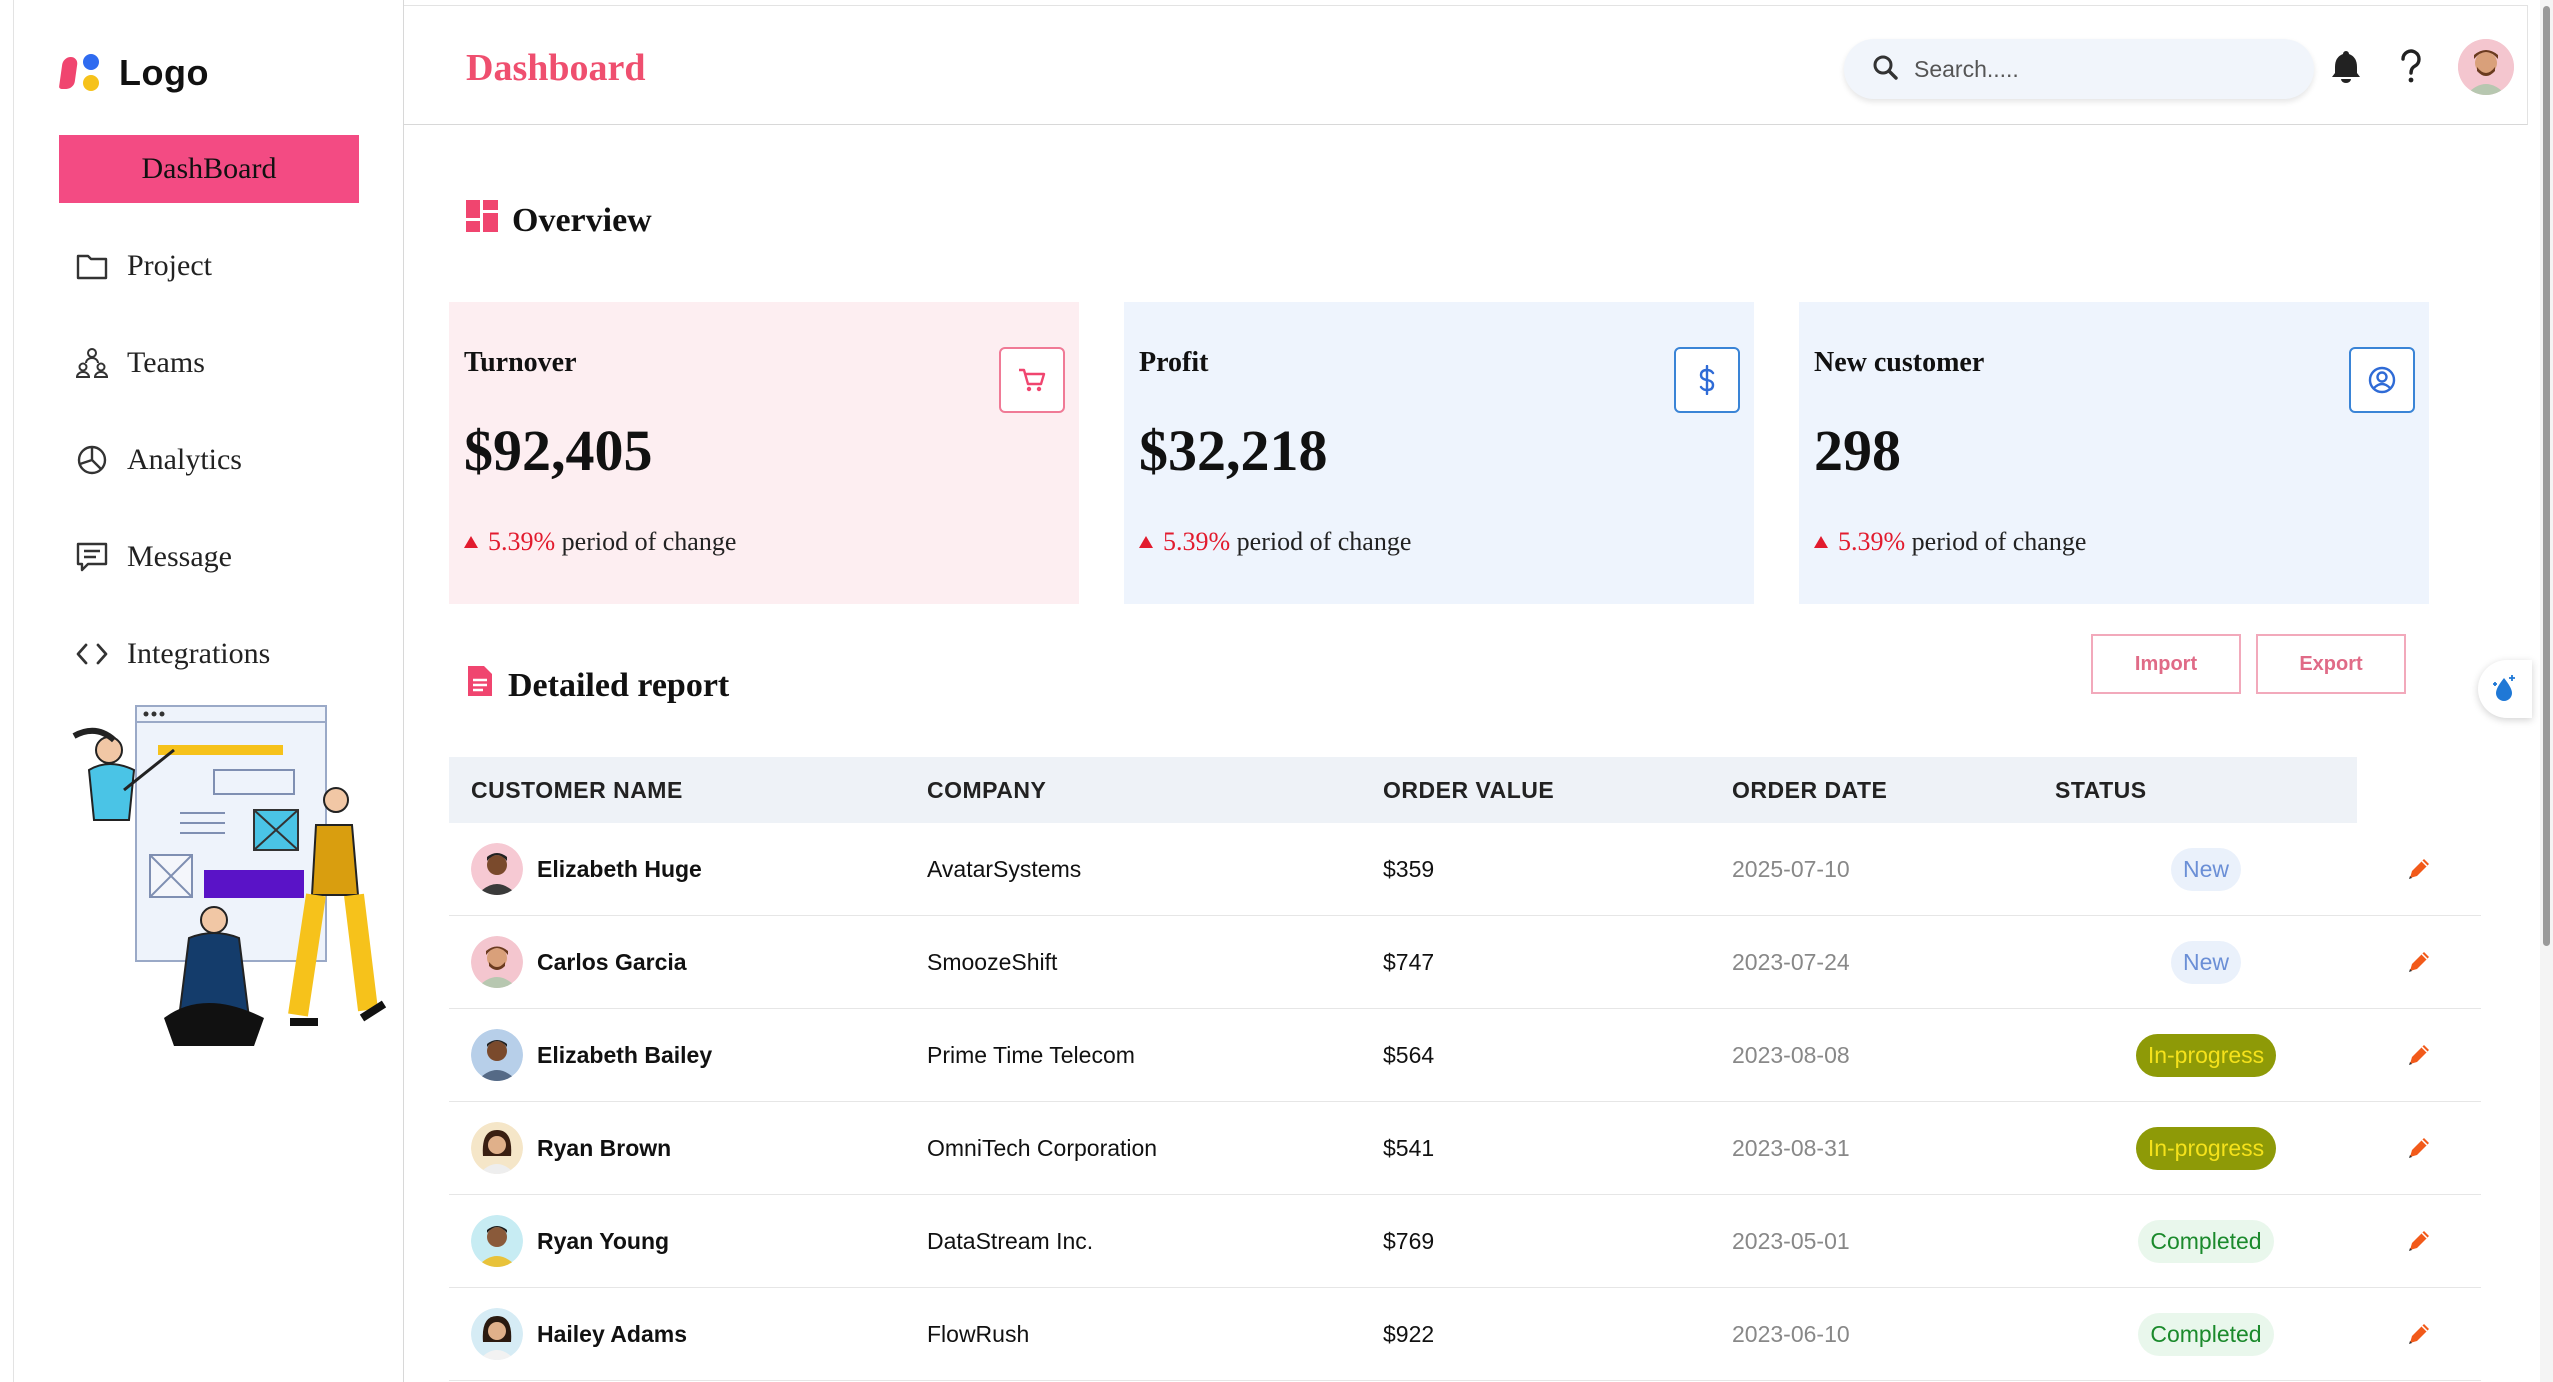 The height and width of the screenshot is (1382, 2553). Describe the element at coordinates (2382, 380) in the screenshot. I see `user-circle-icon` at that location.